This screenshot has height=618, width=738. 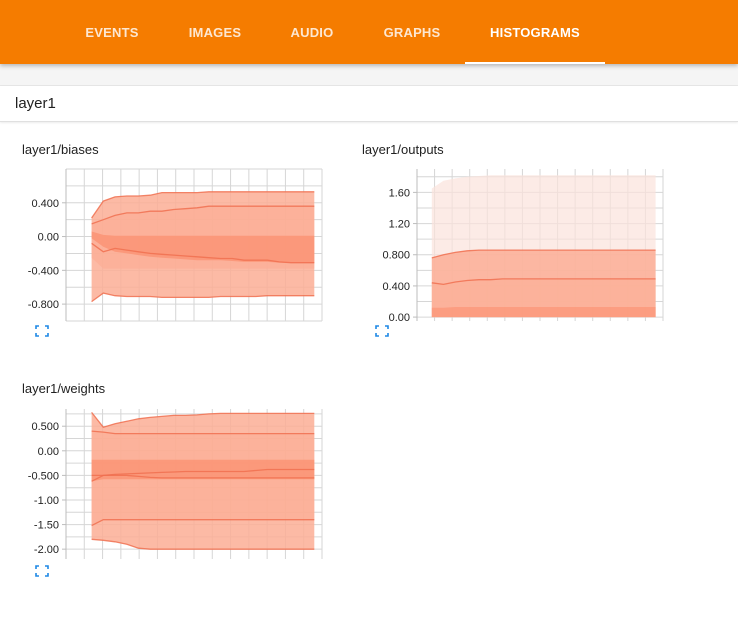 I want to click on chart-outputs: 1.60 1.20 0.800 0.400 0.00, so click(x=523, y=246).